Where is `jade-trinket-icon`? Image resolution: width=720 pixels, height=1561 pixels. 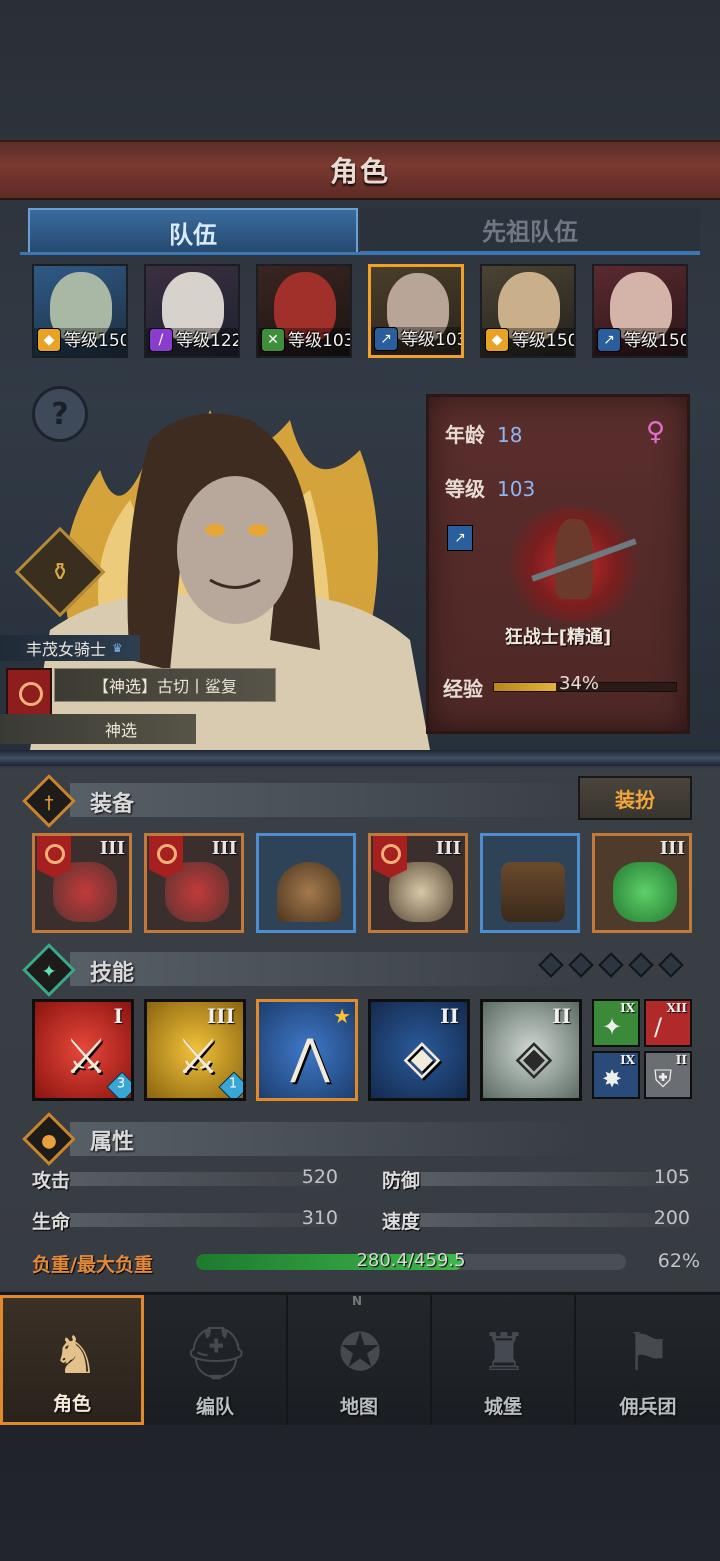 jade-trinket-icon is located at coordinates (645, 892).